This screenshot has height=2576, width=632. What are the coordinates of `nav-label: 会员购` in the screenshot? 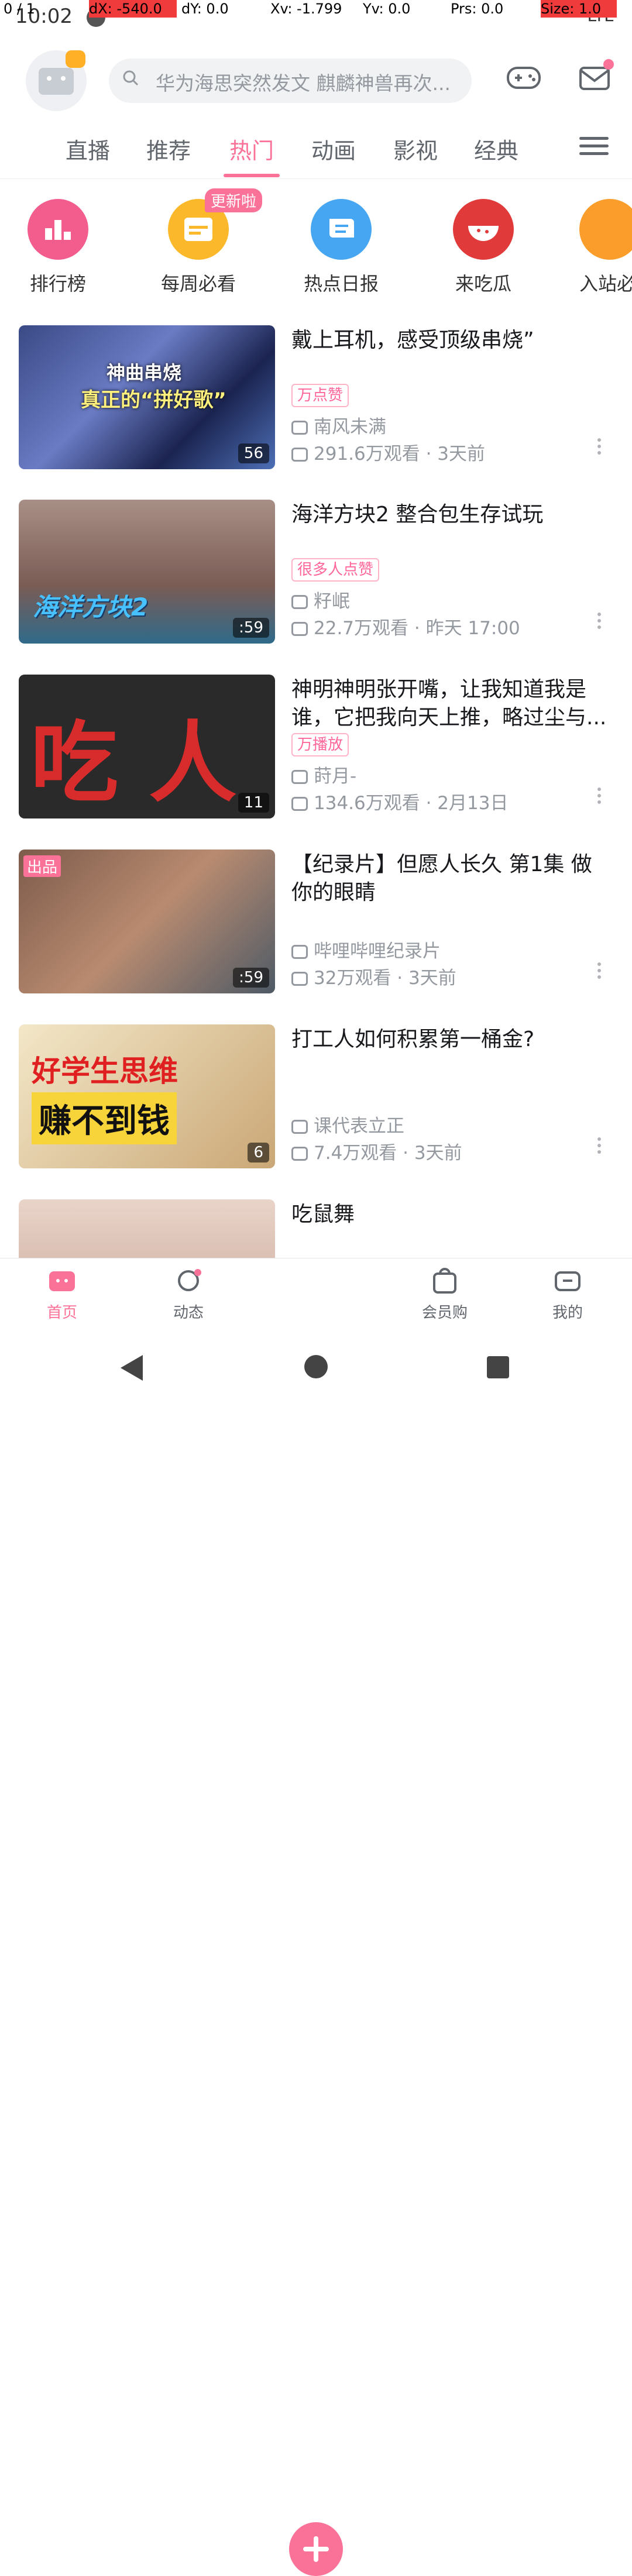 It's located at (444, 1313).